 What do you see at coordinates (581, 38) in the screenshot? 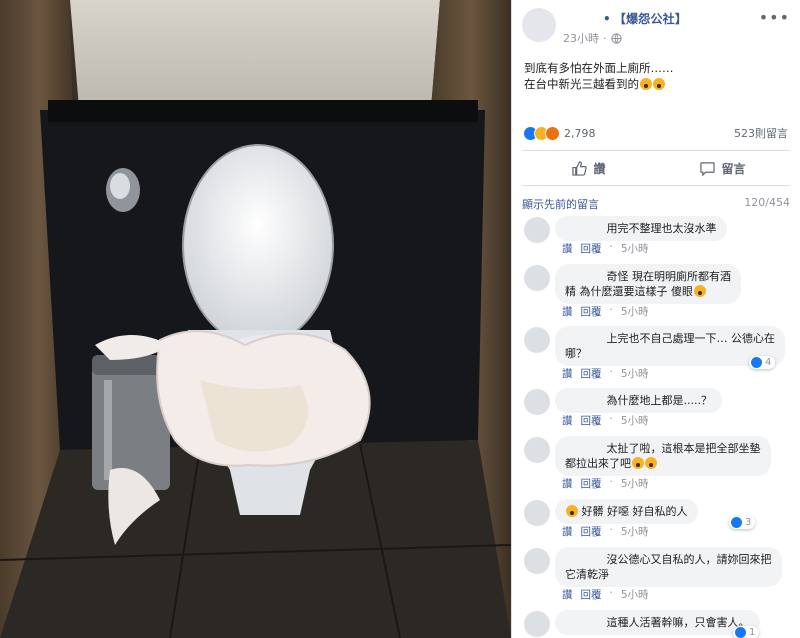
I see `post-time: 23小時` at bounding box center [581, 38].